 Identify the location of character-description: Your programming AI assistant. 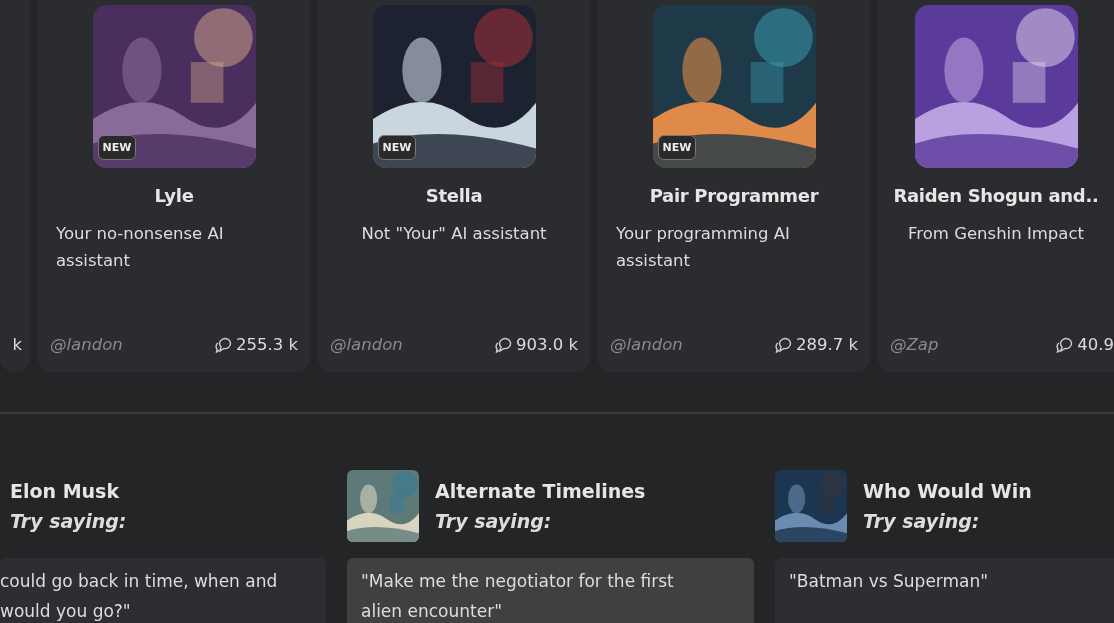
(703, 247).